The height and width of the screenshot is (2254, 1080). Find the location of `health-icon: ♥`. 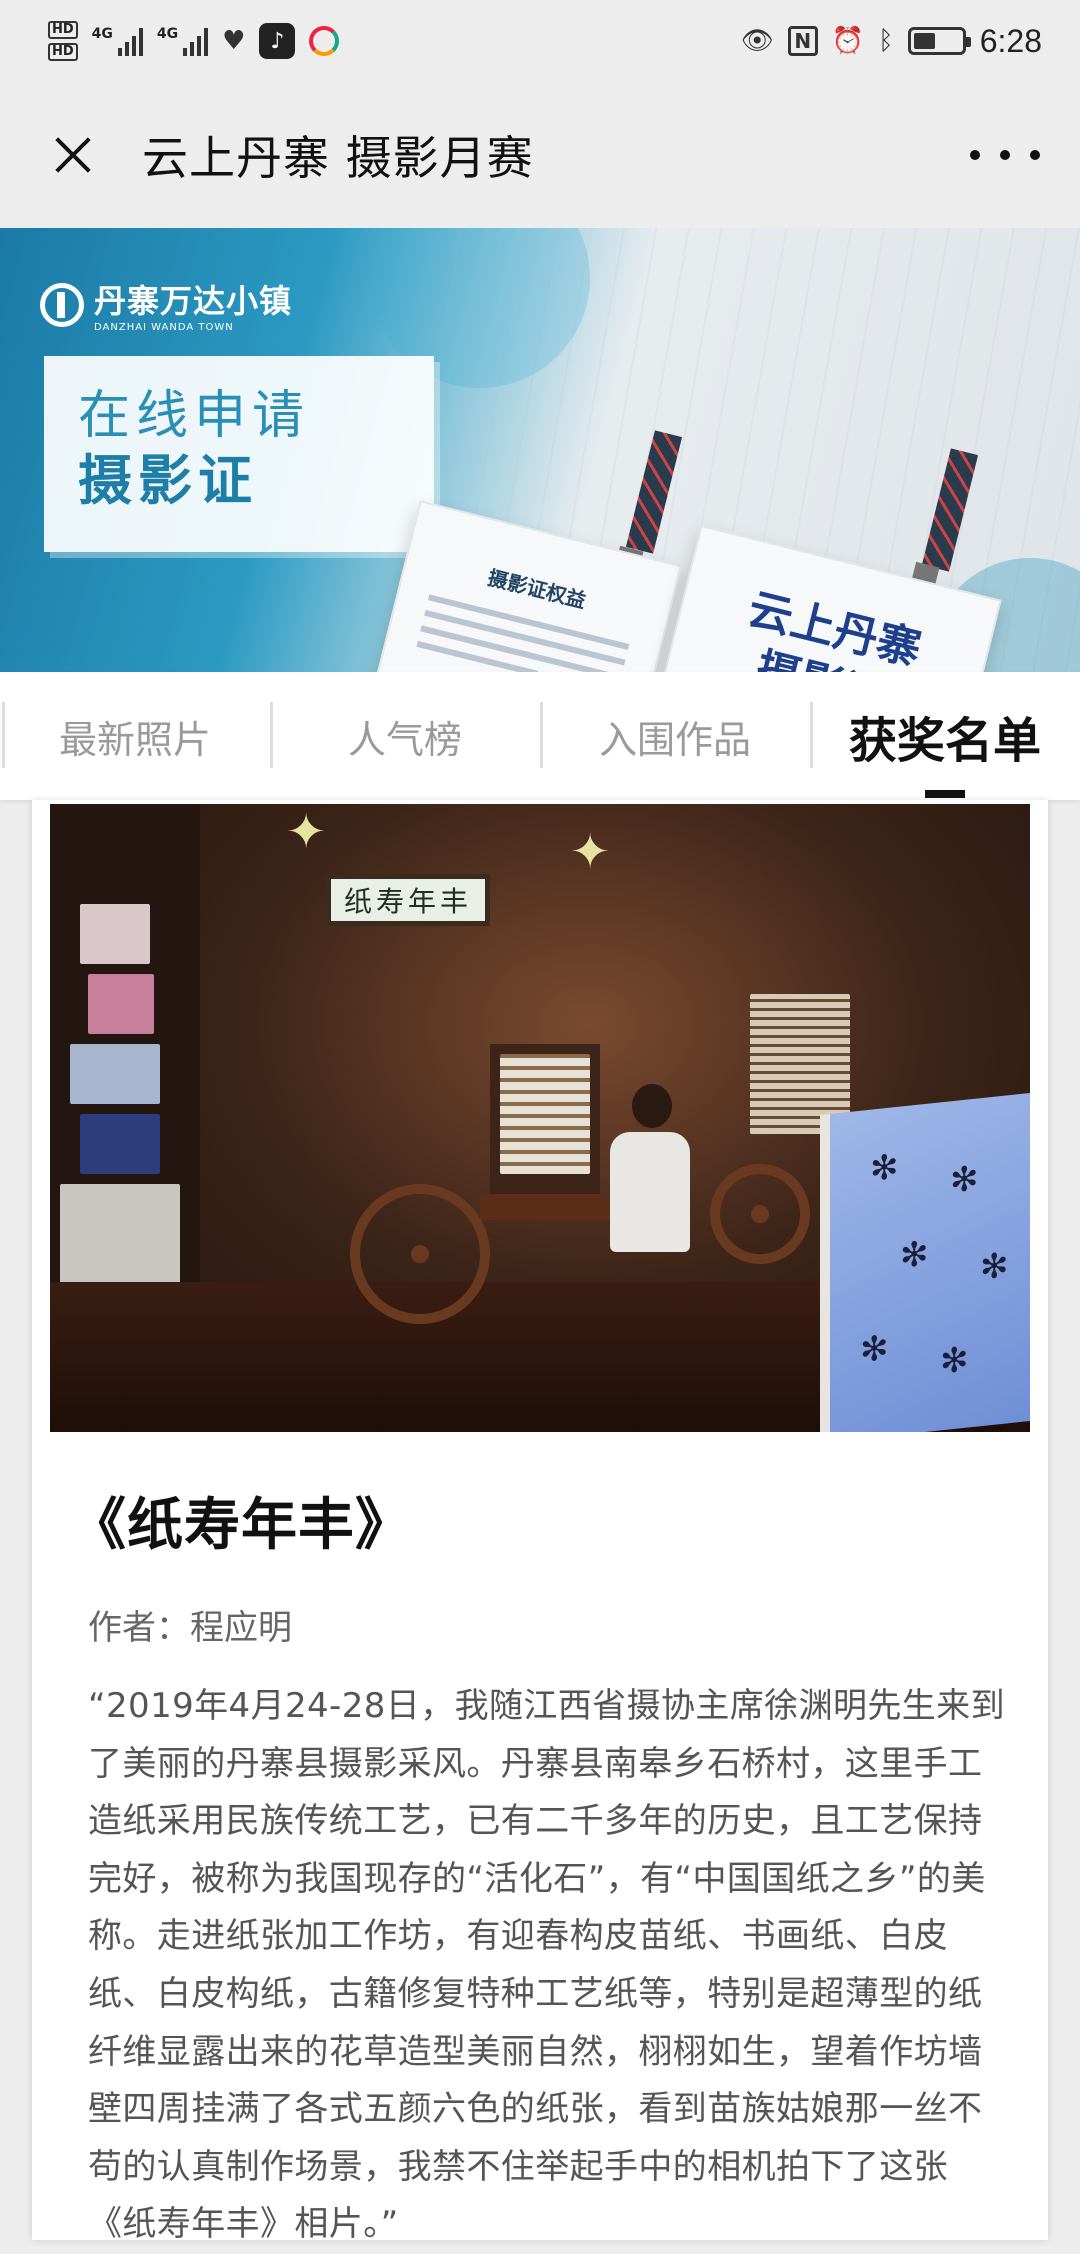

health-icon: ♥ is located at coordinates (234, 41).